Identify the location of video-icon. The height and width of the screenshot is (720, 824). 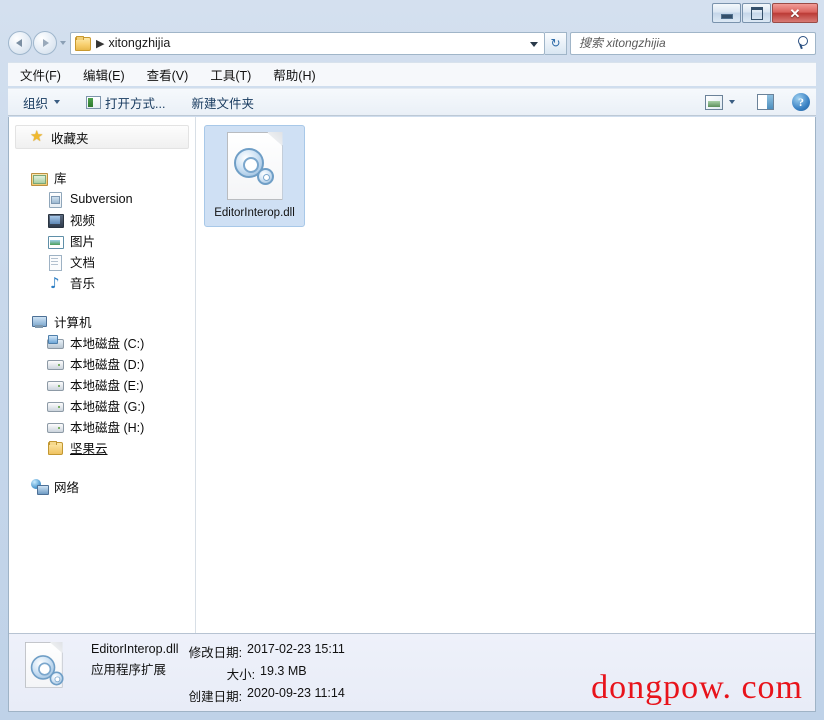
(55, 220).